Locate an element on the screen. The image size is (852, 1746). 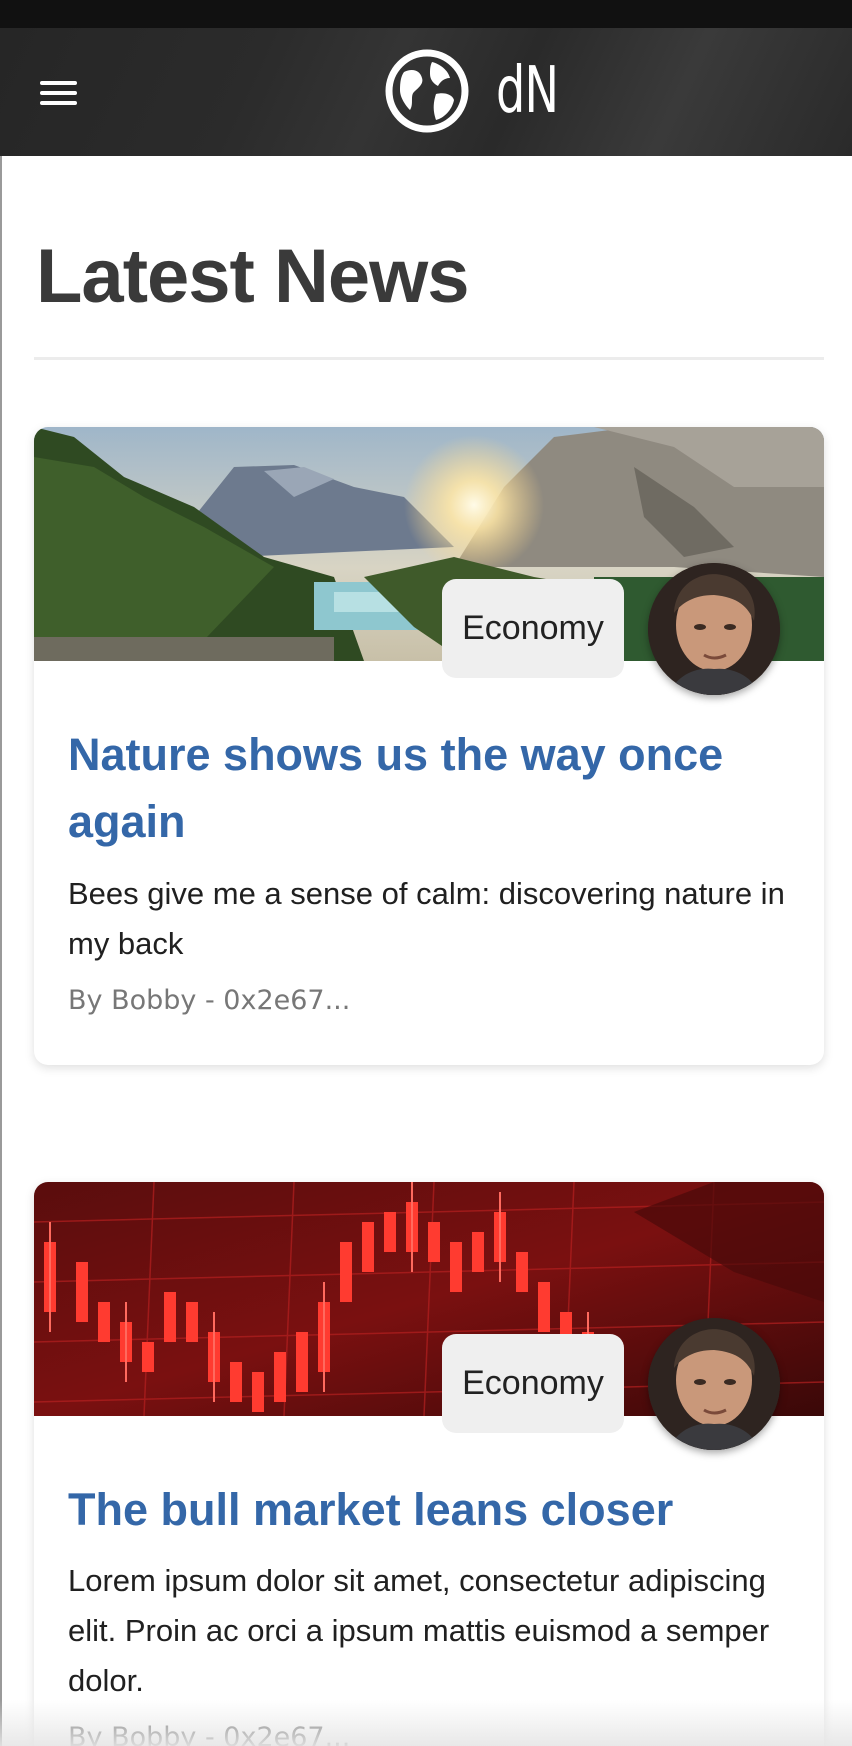
article-title-link: Nature shows us the way once again is located at coordinates (433, 788).